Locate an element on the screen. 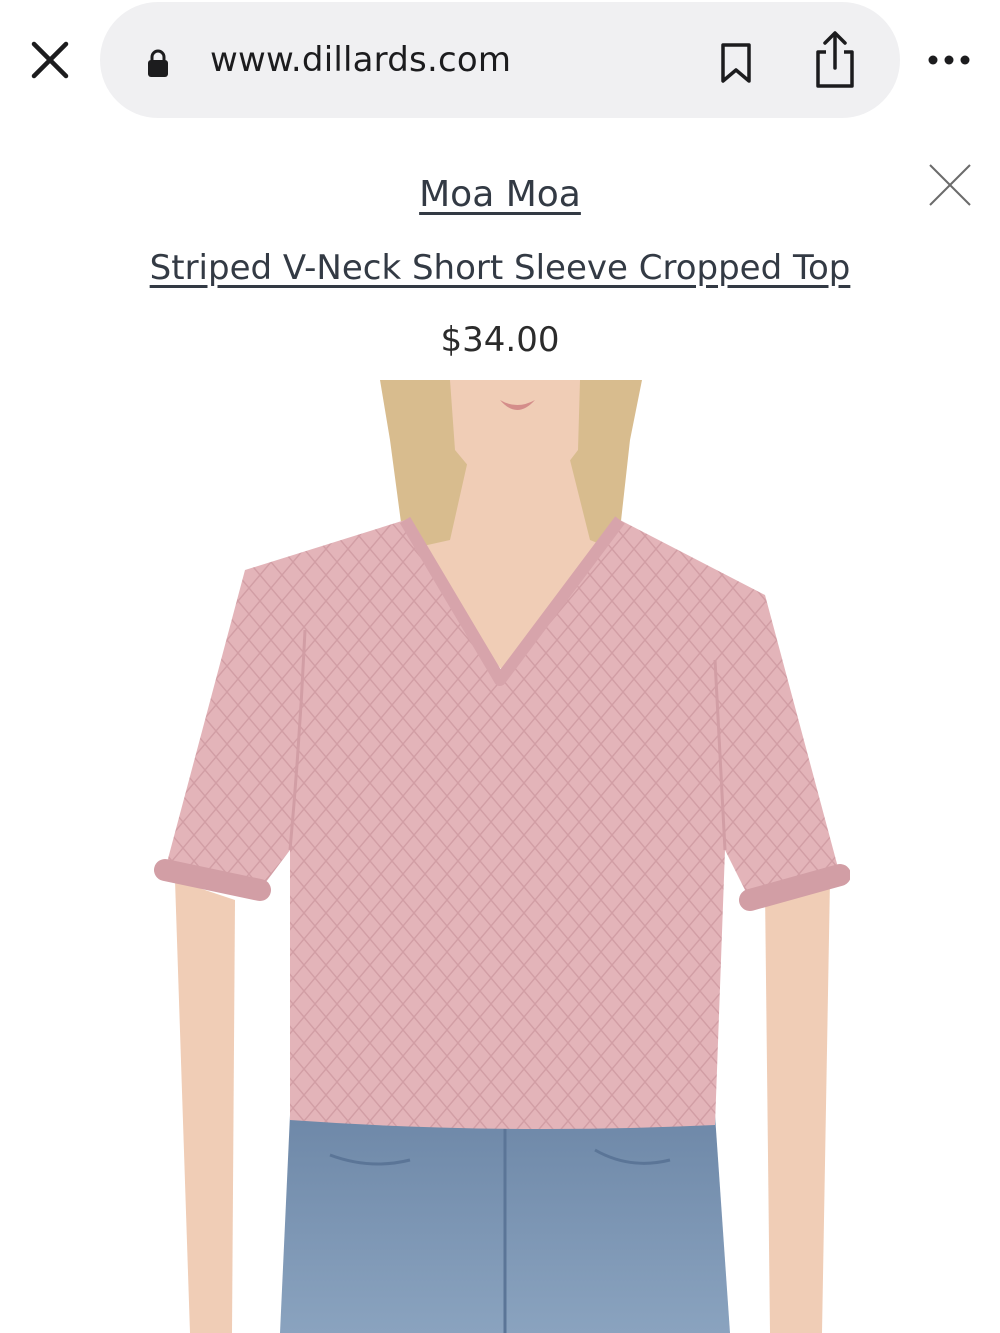  brand-link: Moa Moa is located at coordinates (500, 194).